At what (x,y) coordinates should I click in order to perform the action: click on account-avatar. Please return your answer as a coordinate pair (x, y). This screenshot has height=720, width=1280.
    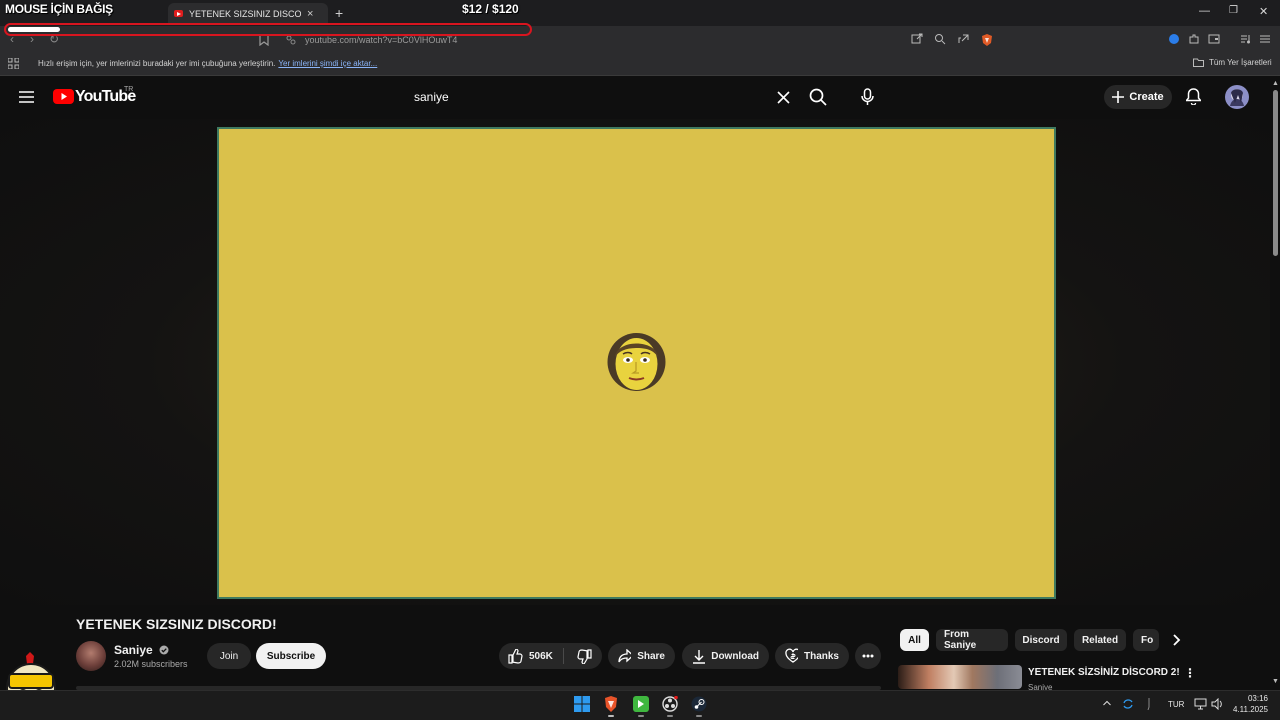
    Looking at the image, I should click on (1237, 97).